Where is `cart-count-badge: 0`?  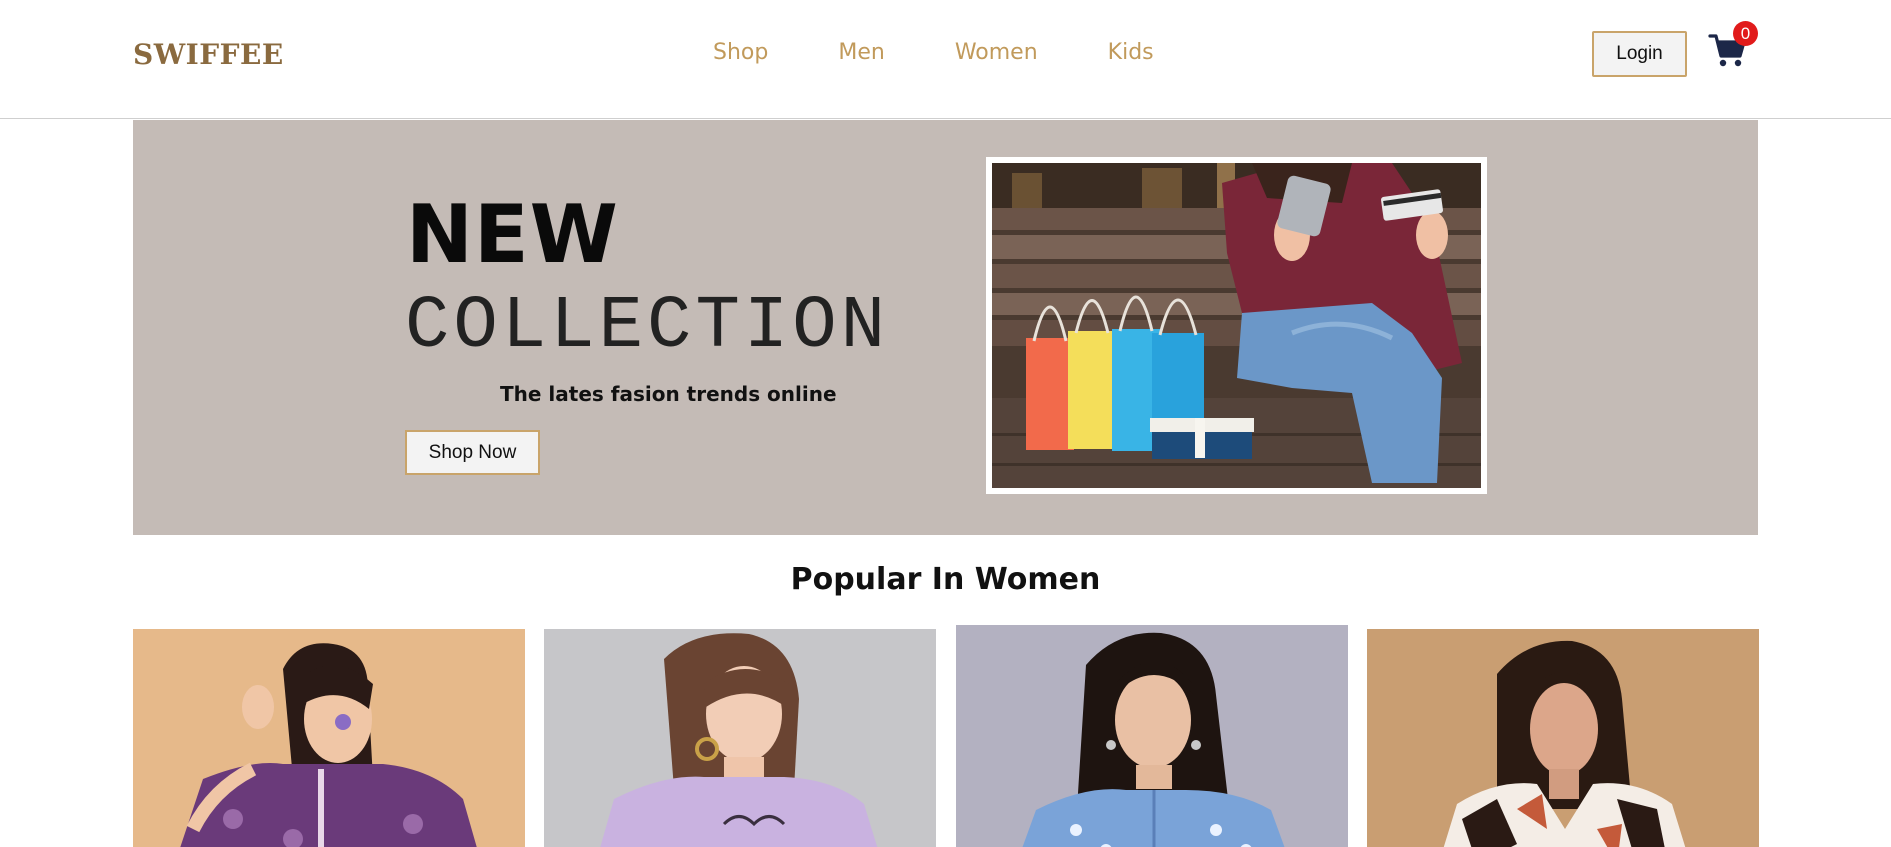 cart-count-badge: 0 is located at coordinates (1745, 33).